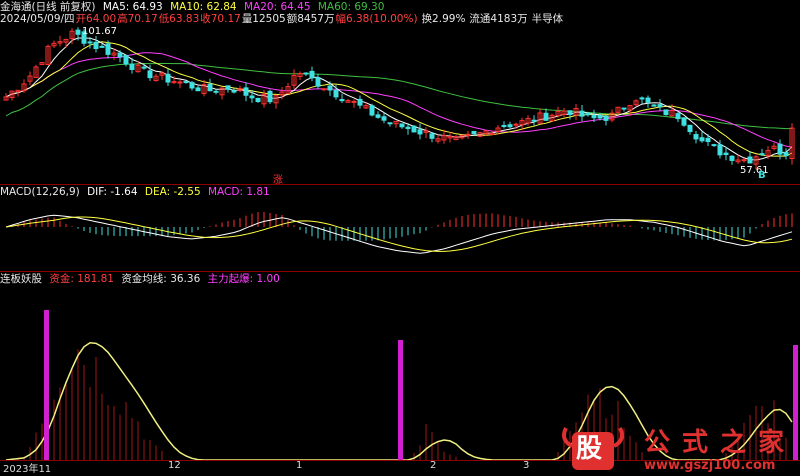 This screenshot has height=476, width=800. I want to click on dea-line, so click(399, 234).